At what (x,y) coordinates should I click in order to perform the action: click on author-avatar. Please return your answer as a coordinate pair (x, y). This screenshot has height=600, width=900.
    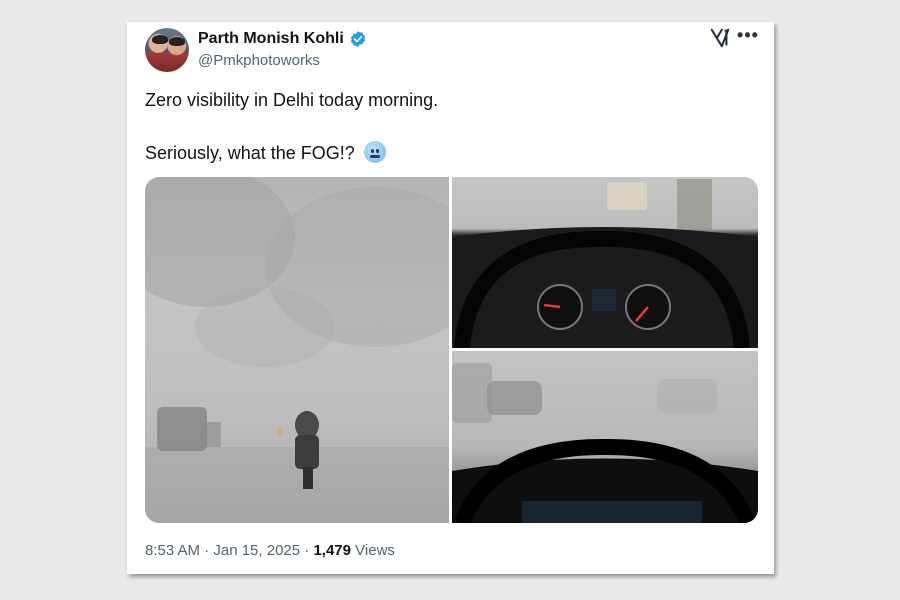
    Looking at the image, I should click on (167, 50).